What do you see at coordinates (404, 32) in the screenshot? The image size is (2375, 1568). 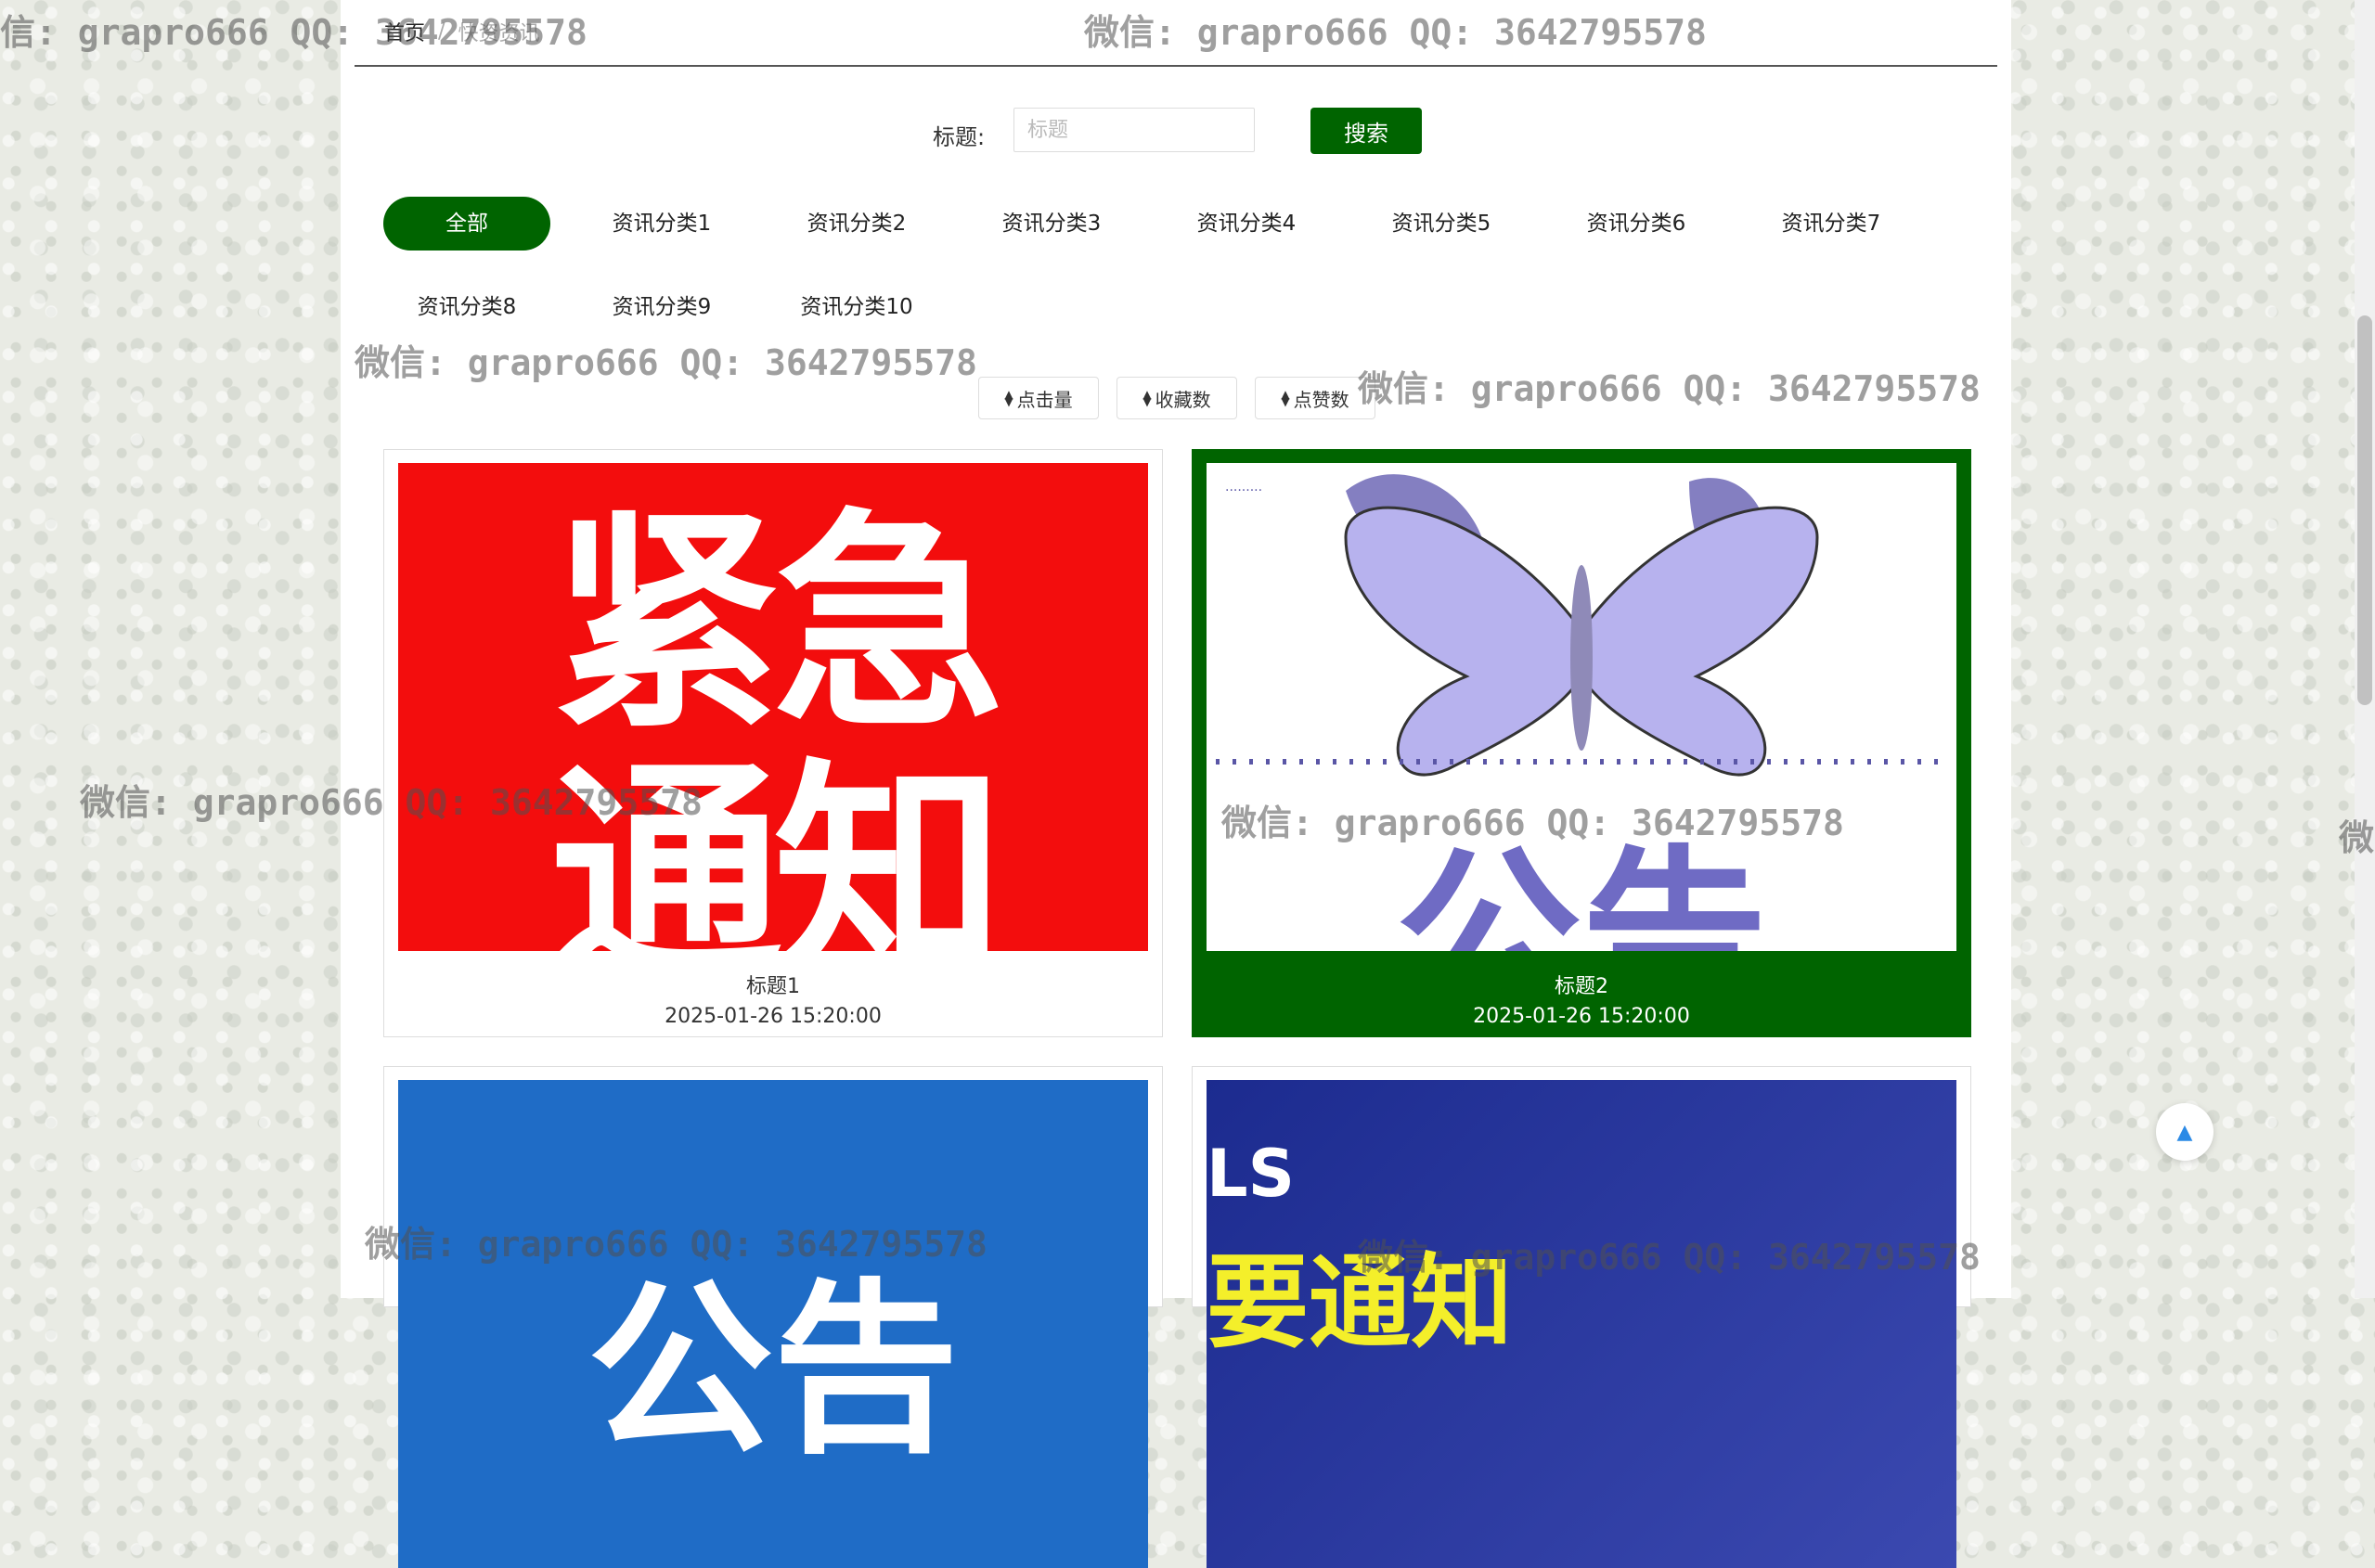 I see `breadcrumb-home: 首页` at bounding box center [404, 32].